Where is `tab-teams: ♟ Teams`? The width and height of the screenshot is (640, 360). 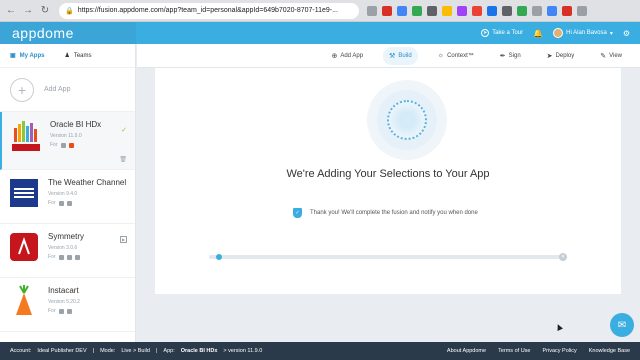
tab-teams: ♟ Teams is located at coordinates (77, 56).